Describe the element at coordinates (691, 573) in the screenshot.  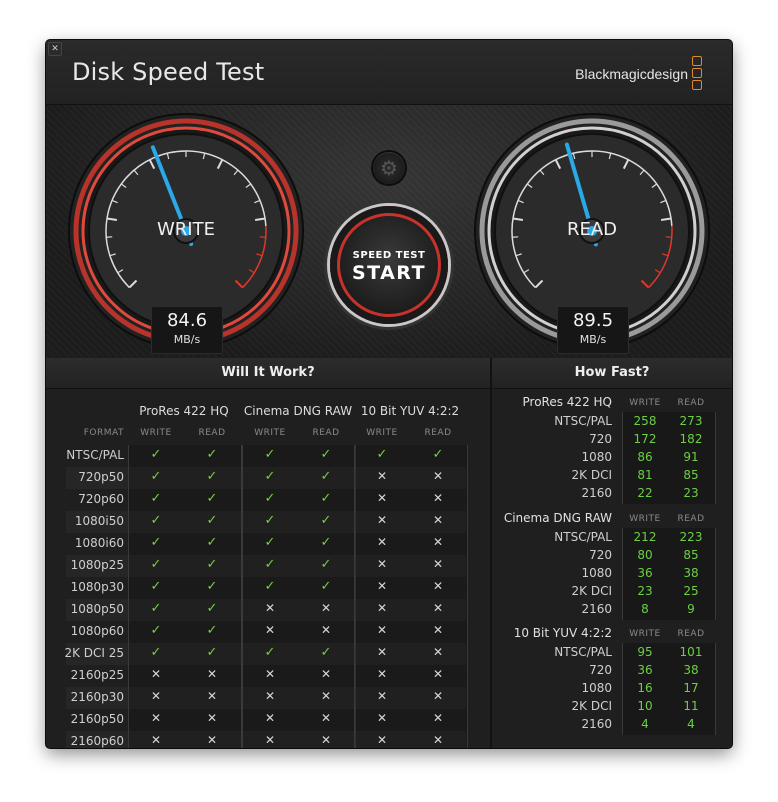
I see `read-fps-value: 38` at that location.